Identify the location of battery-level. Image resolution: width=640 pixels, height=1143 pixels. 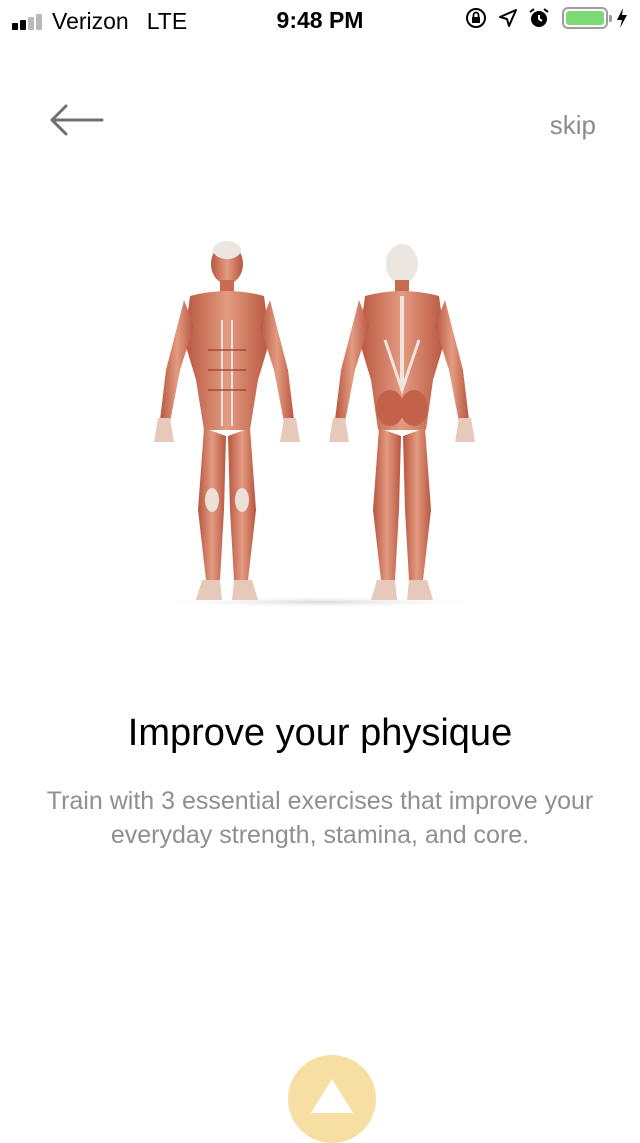
(585, 18).